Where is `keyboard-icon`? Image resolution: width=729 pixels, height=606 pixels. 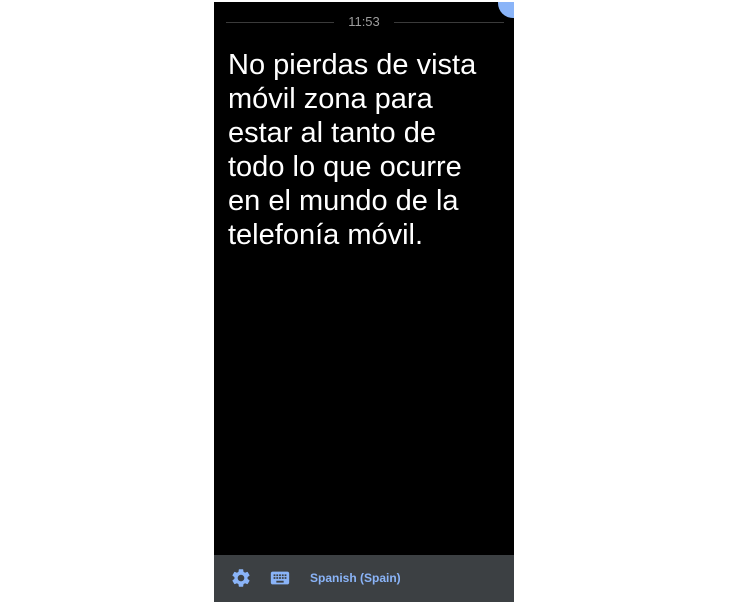
keyboard-icon is located at coordinates (280, 578).